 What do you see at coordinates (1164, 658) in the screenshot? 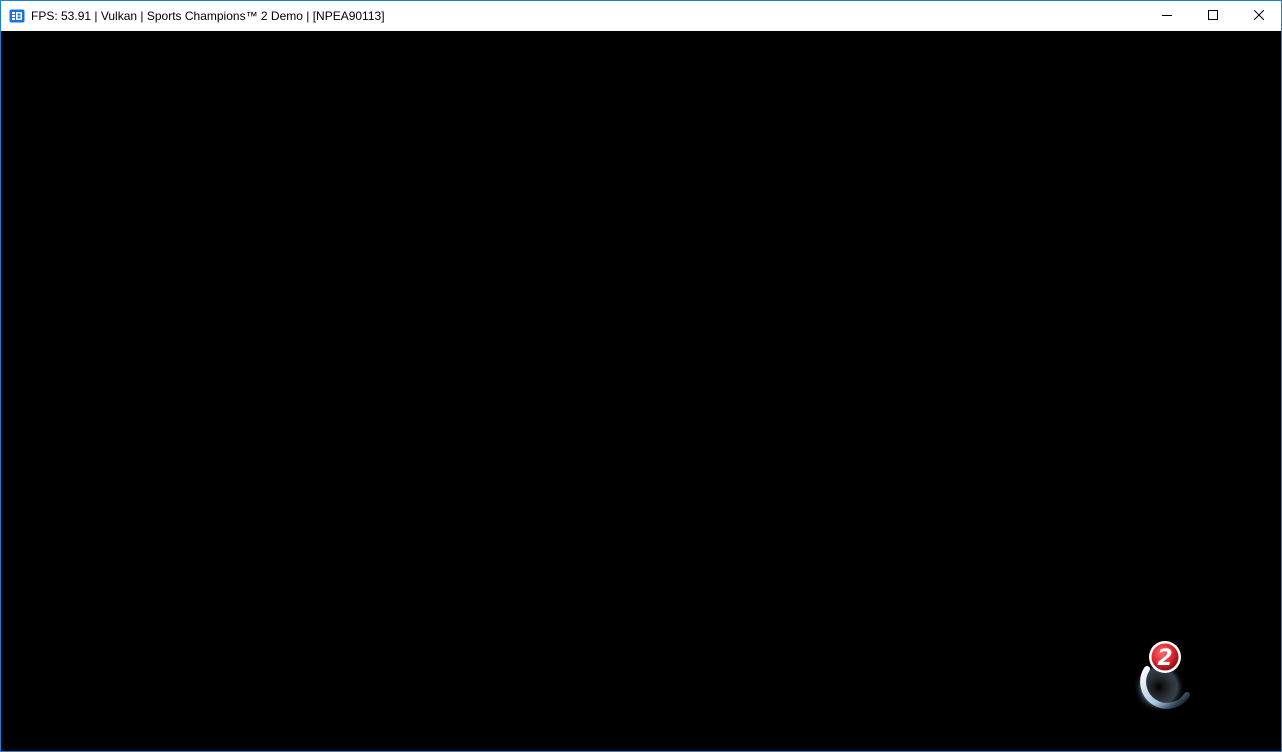
I see `loading-badge-number: 2` at bounding box center [1164, 658].